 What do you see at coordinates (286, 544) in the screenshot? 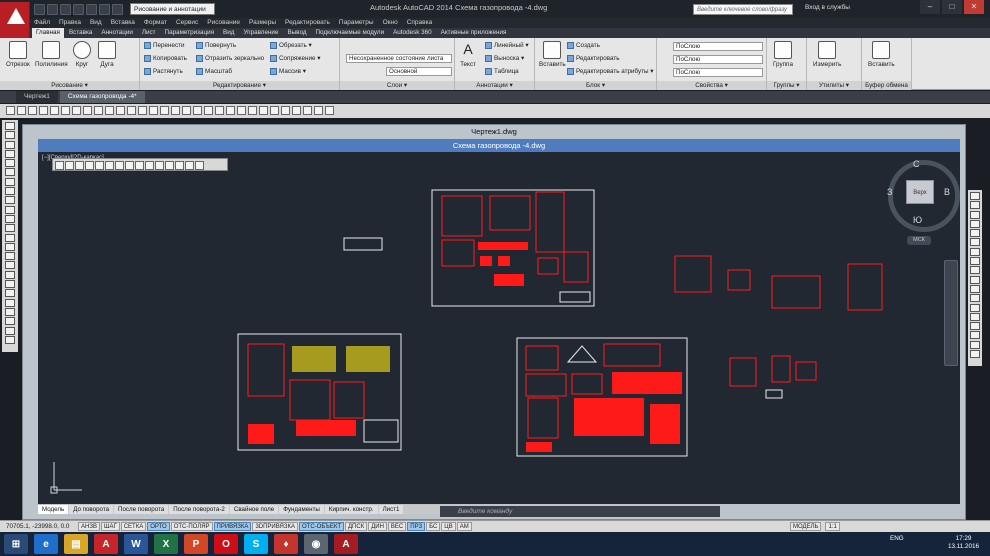
I see `taskbar-app-pdf: ♦` at bounding box center [286, 544].